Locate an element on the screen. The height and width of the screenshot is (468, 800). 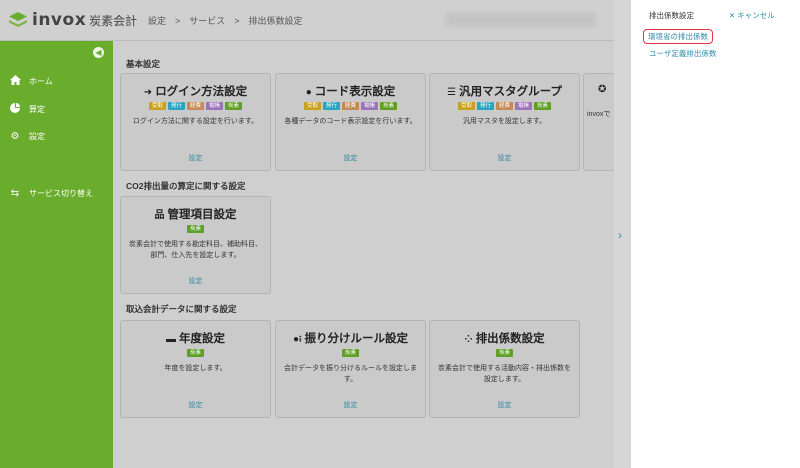
card-description: 年度を設定します。 is located at coordinates (195, 368).